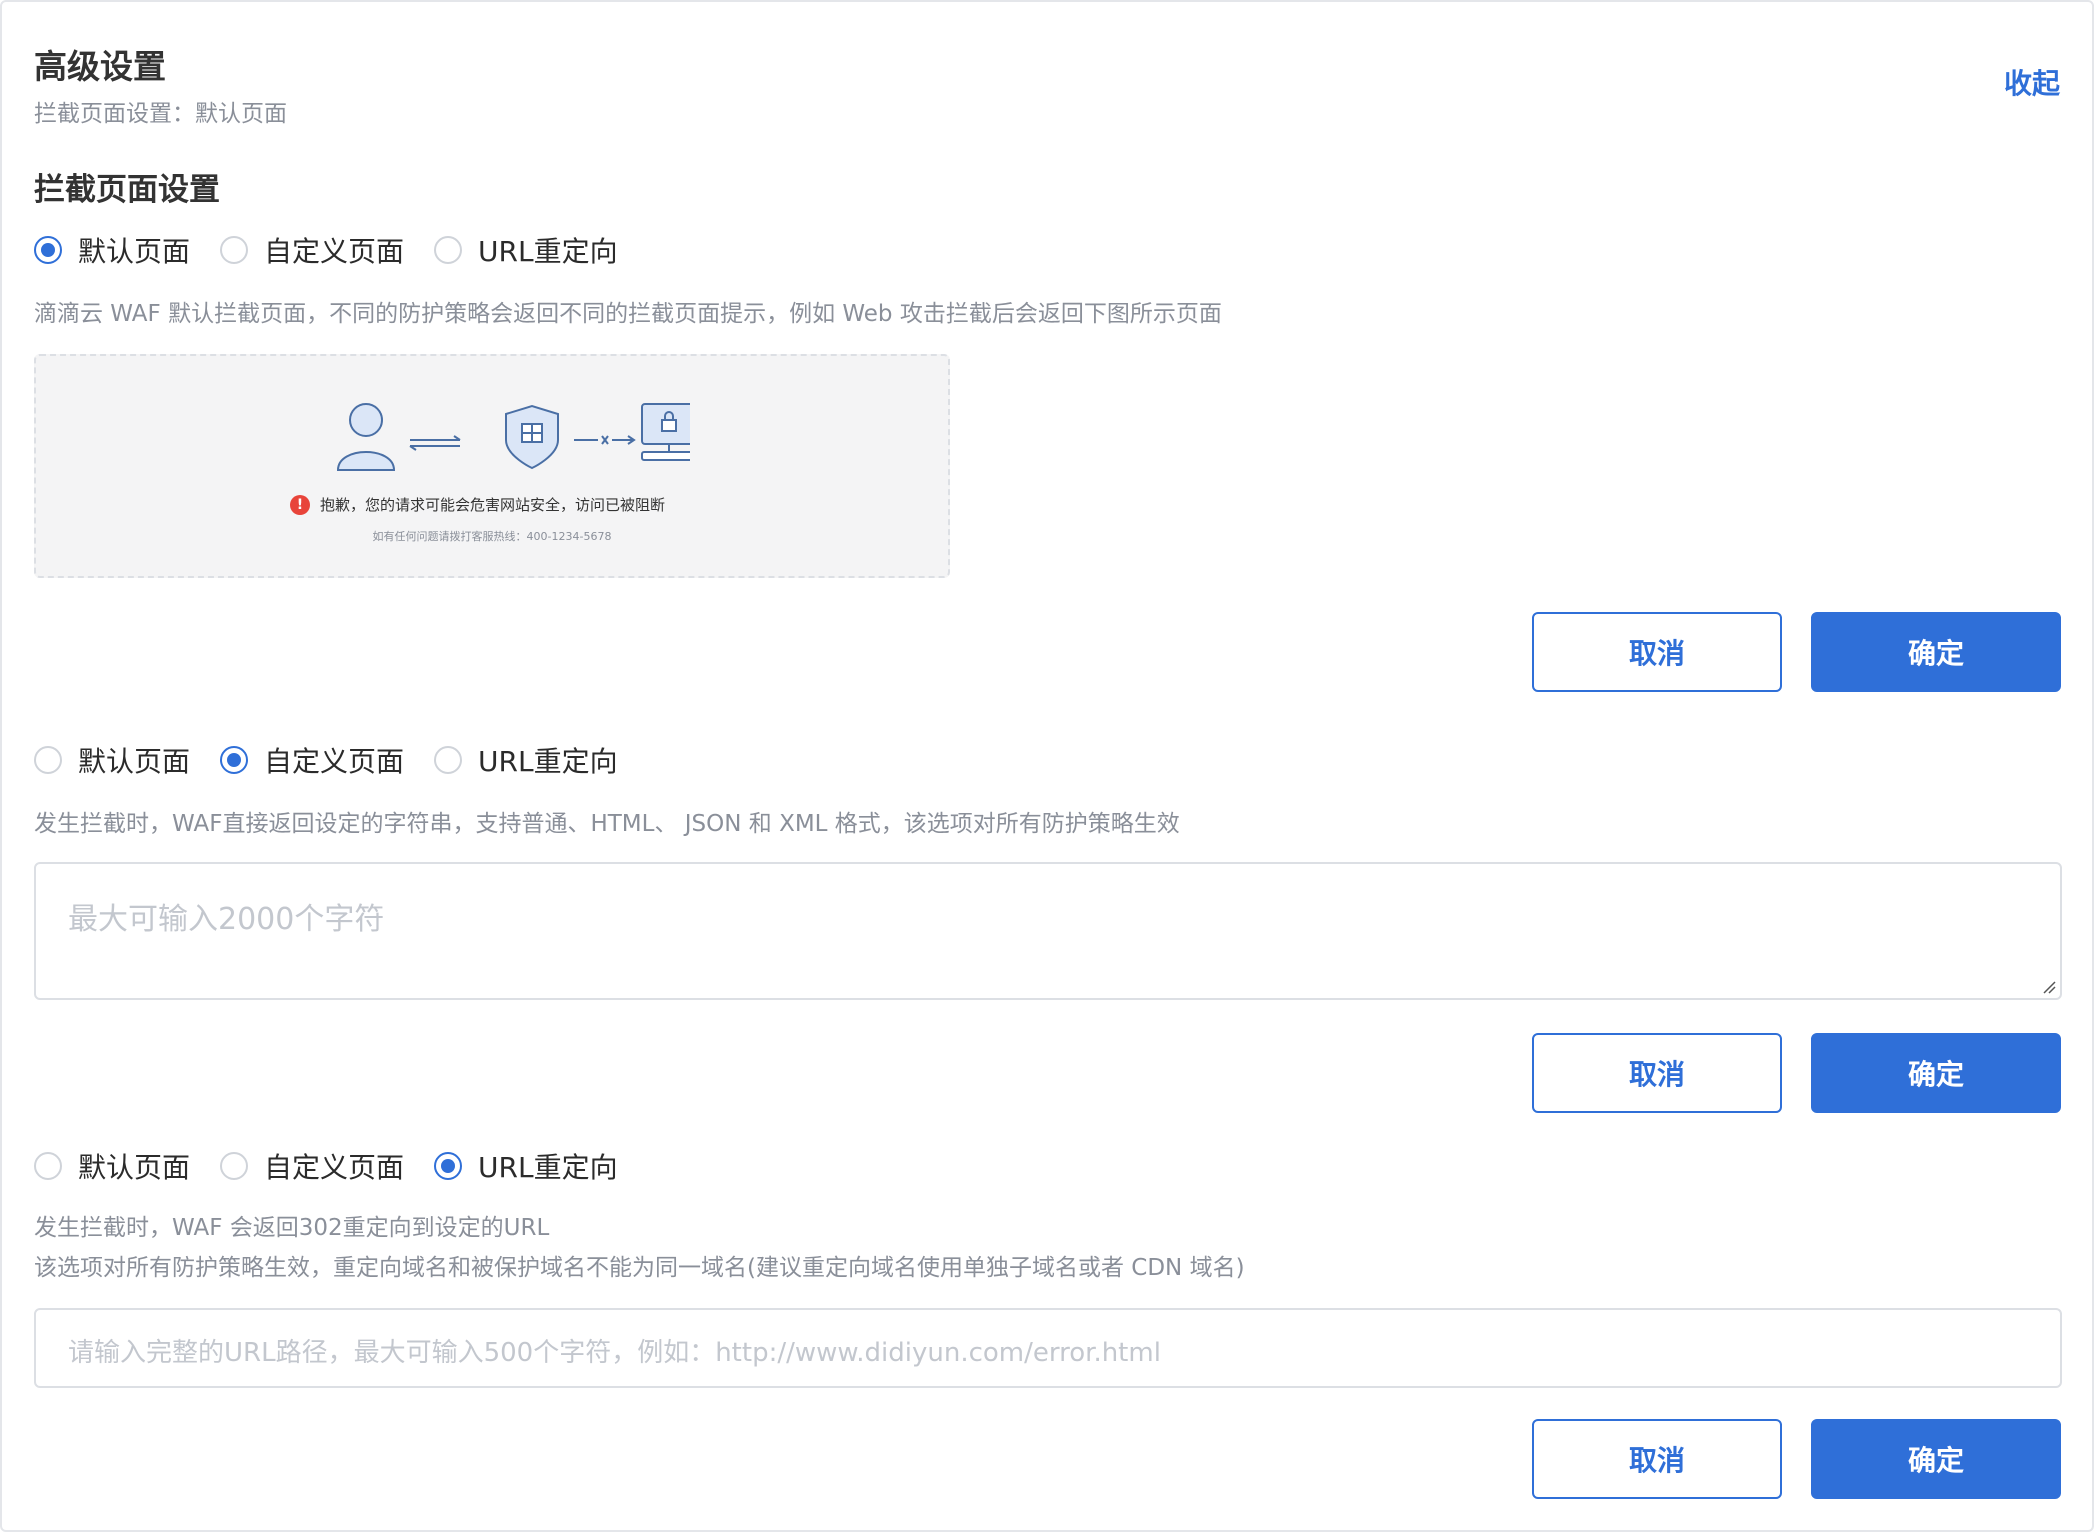 The height and width of the screenshot is (1532, 2094). I want to click on user-icon, so click(366, 437).